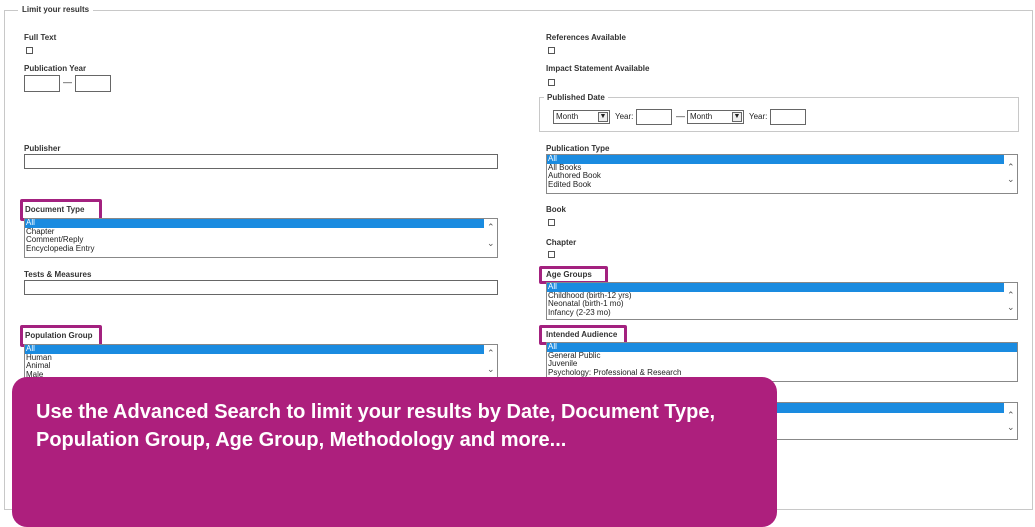 This screenshot has width=1035, height=527. I want to click on chapter-checkbox, so click(551, 254).